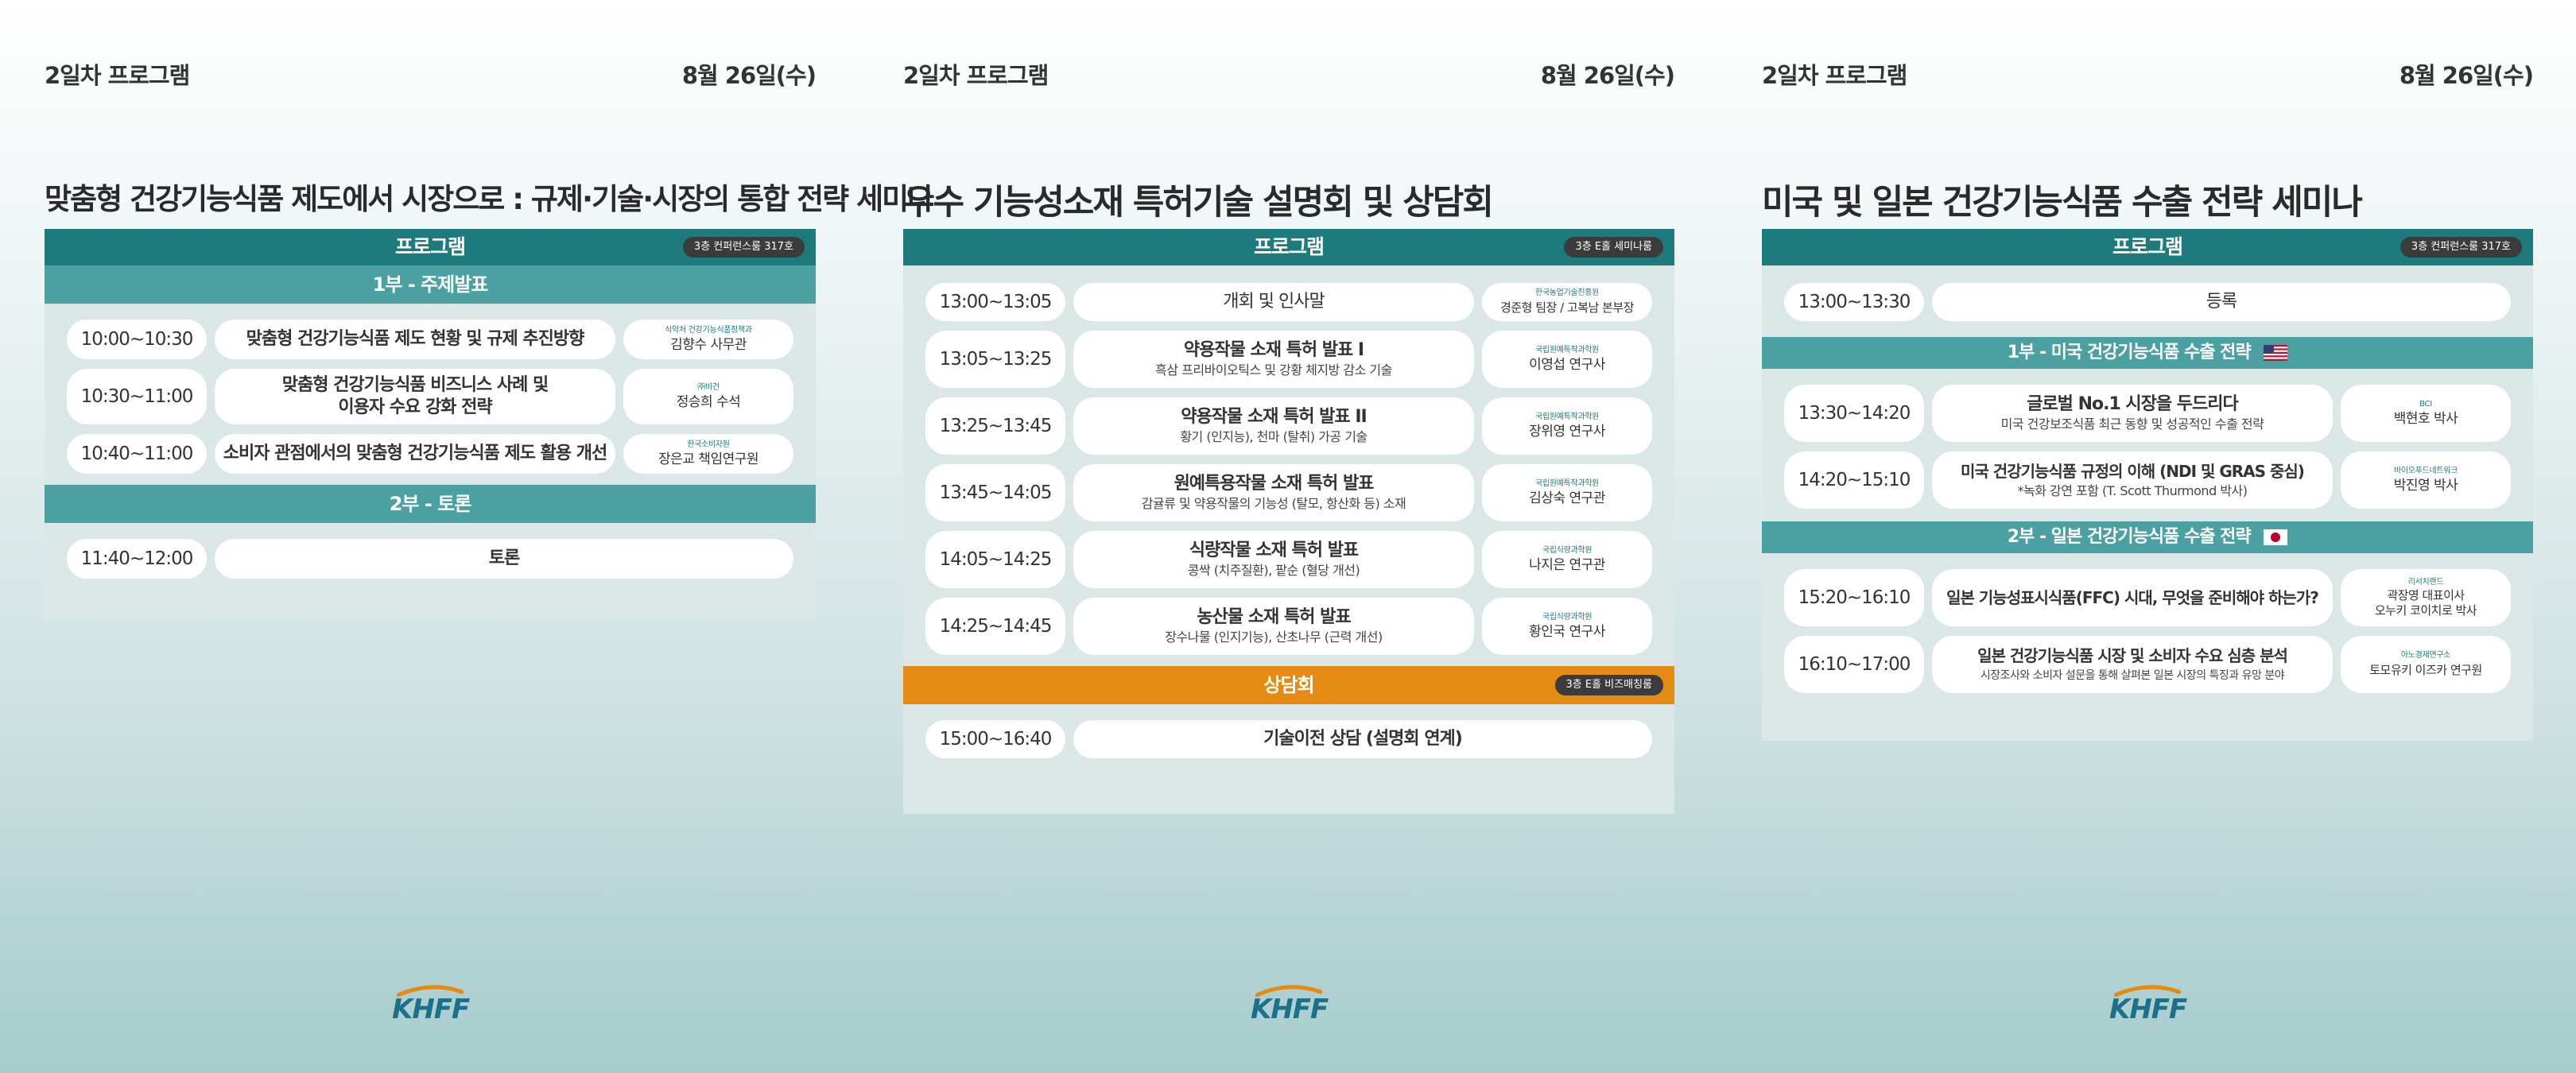  What do you see at coordinates (2425, 670) in the screenshot?
I see `speaker-name: 토모유키 이즈카 연구원` at bounding box center [2425, 670].